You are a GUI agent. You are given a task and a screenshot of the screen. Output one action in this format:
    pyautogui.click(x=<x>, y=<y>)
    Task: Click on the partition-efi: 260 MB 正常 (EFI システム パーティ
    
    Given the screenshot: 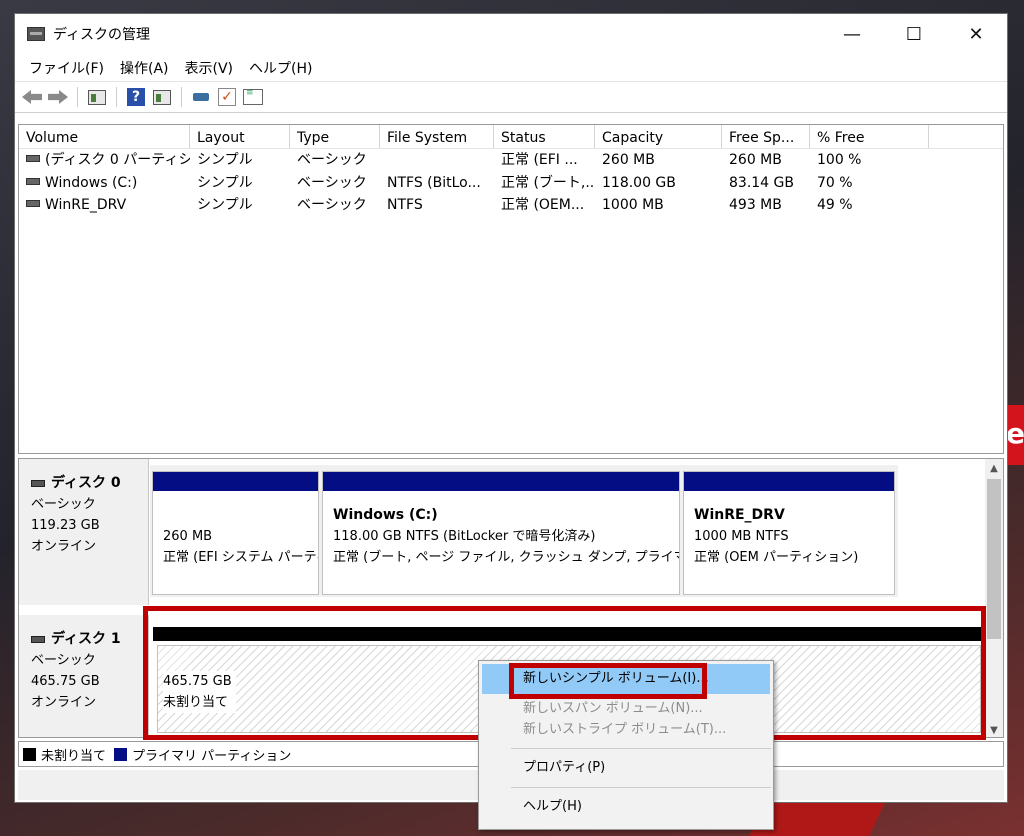 What is the action you would take?
    pyautogui.click(x=235, y=533)
    